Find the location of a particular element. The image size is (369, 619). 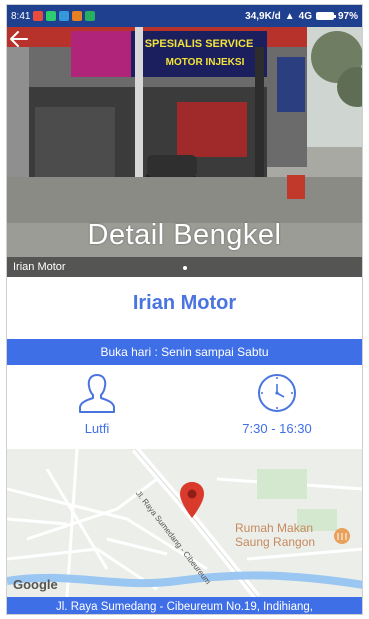

location-pin-icon is located at coordinates (192, 500).